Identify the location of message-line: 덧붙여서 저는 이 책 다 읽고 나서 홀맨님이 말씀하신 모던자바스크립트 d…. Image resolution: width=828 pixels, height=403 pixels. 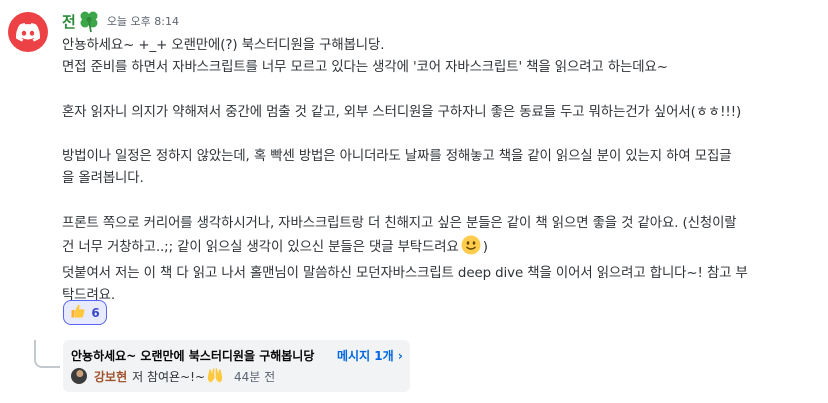
(405, 273).